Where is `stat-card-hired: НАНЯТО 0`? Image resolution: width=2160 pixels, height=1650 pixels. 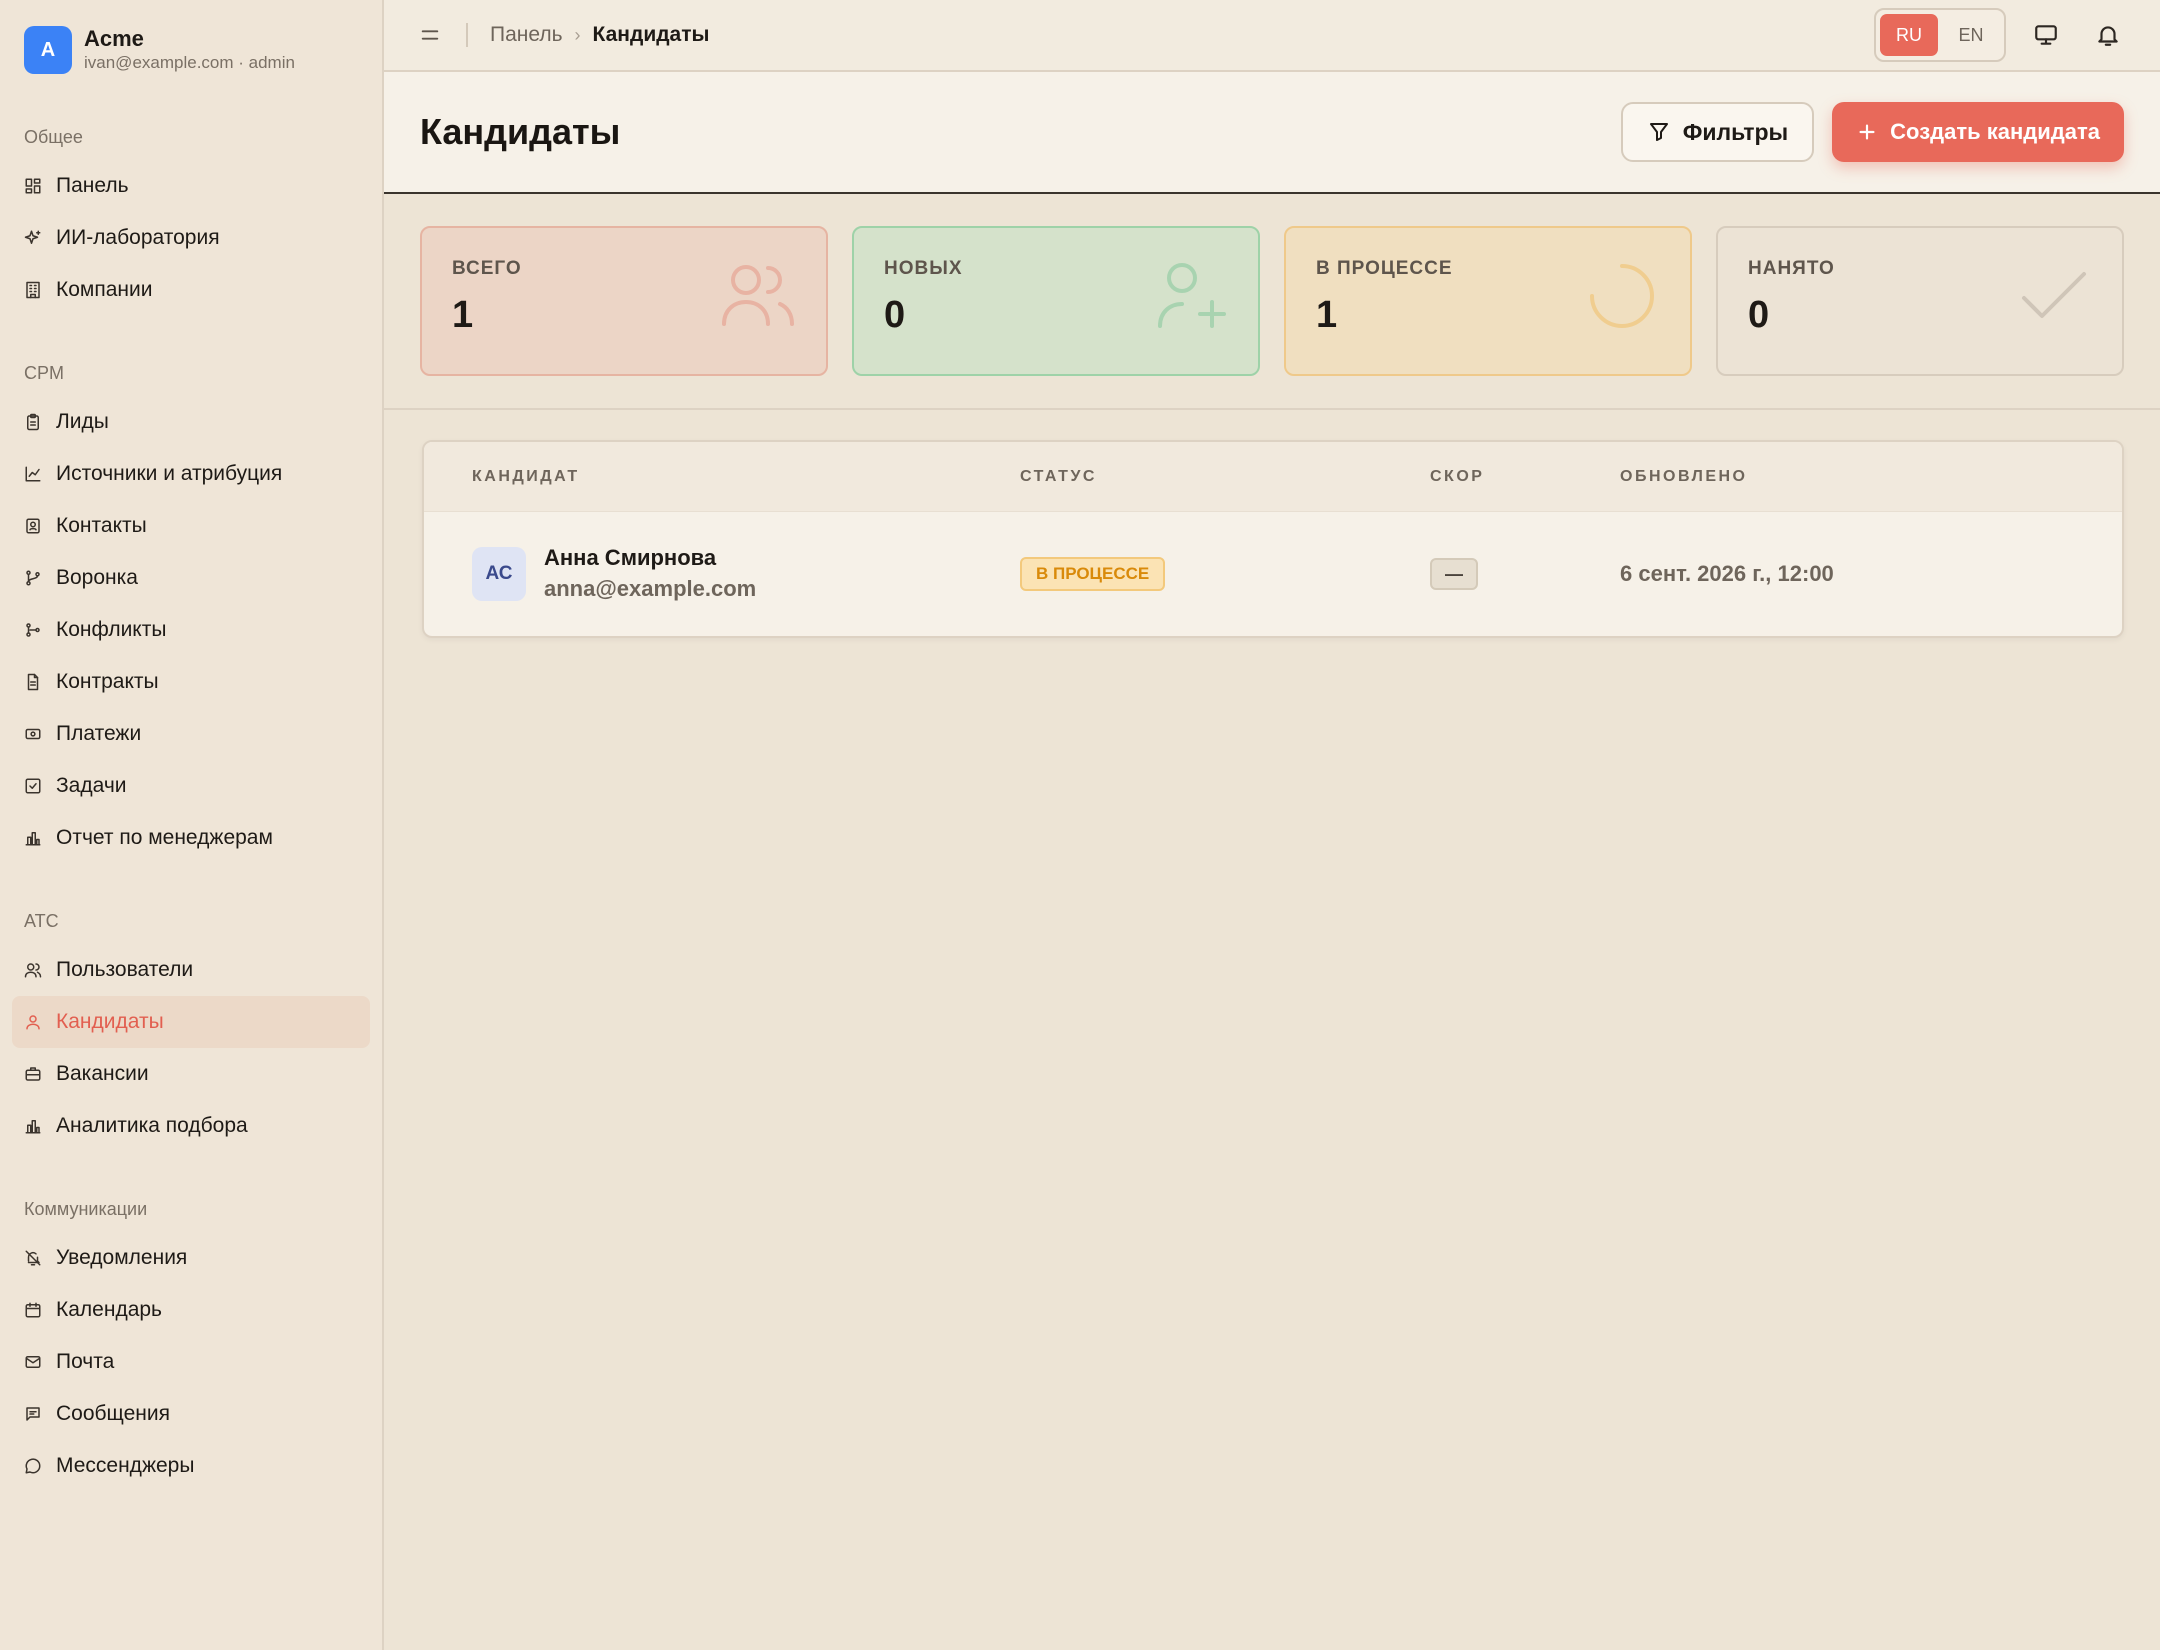 stat-card-hired: НАНЯТО 0 is located at coordinates (1920, 301).